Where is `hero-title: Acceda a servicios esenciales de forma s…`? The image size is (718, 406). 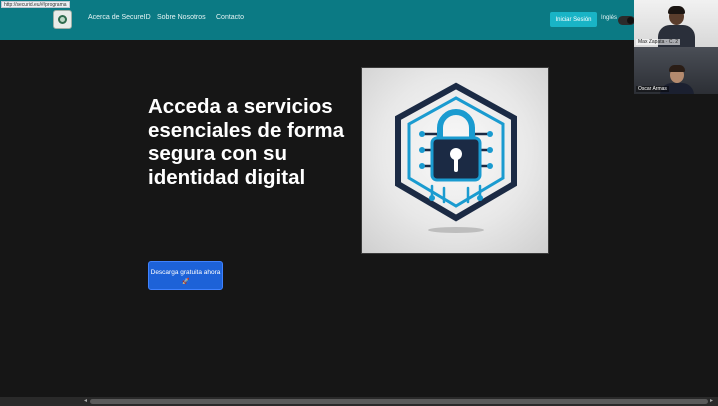 hero-title: Acceda a servicios esenciales de forma s… is located at coordinates (246, 142).